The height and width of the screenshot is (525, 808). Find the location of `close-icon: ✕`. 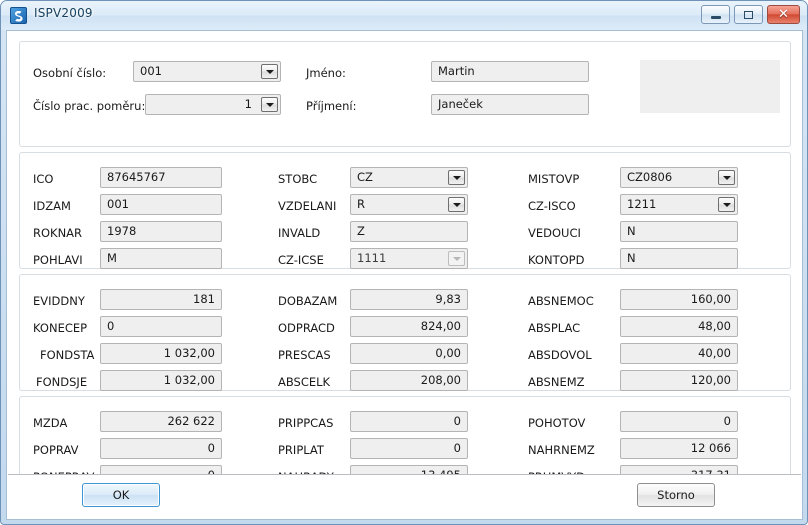

close-icon: ✕ is located at coordinates (783, 14).